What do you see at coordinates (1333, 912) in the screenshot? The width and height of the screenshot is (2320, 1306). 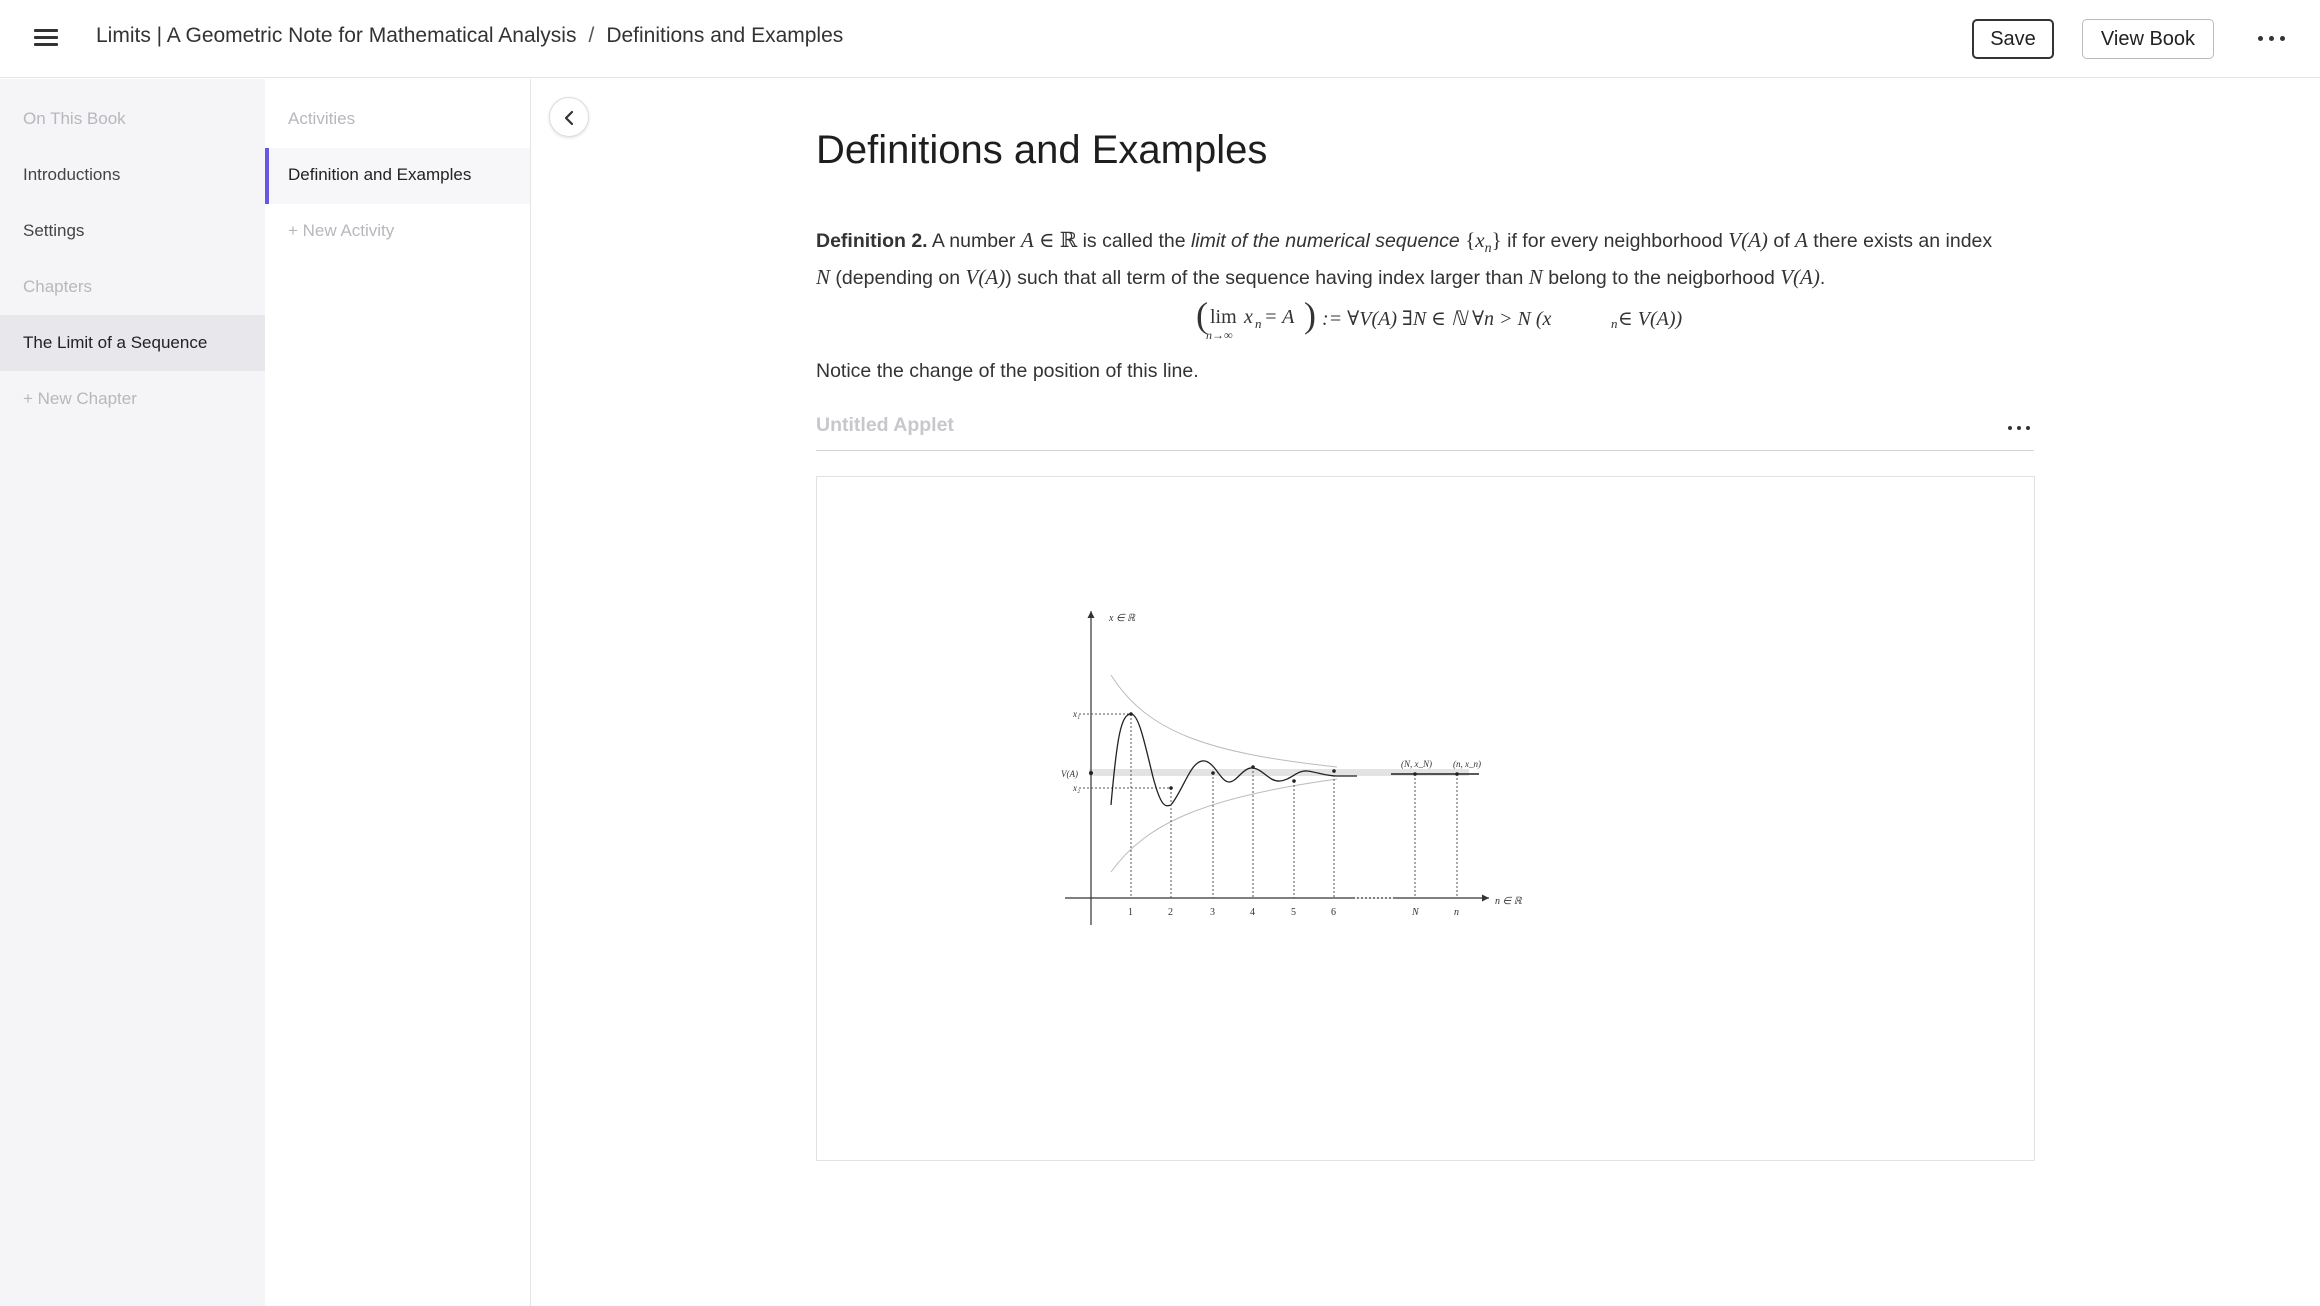 I see `tick-label: 6` at bounding box center [1333, 912].